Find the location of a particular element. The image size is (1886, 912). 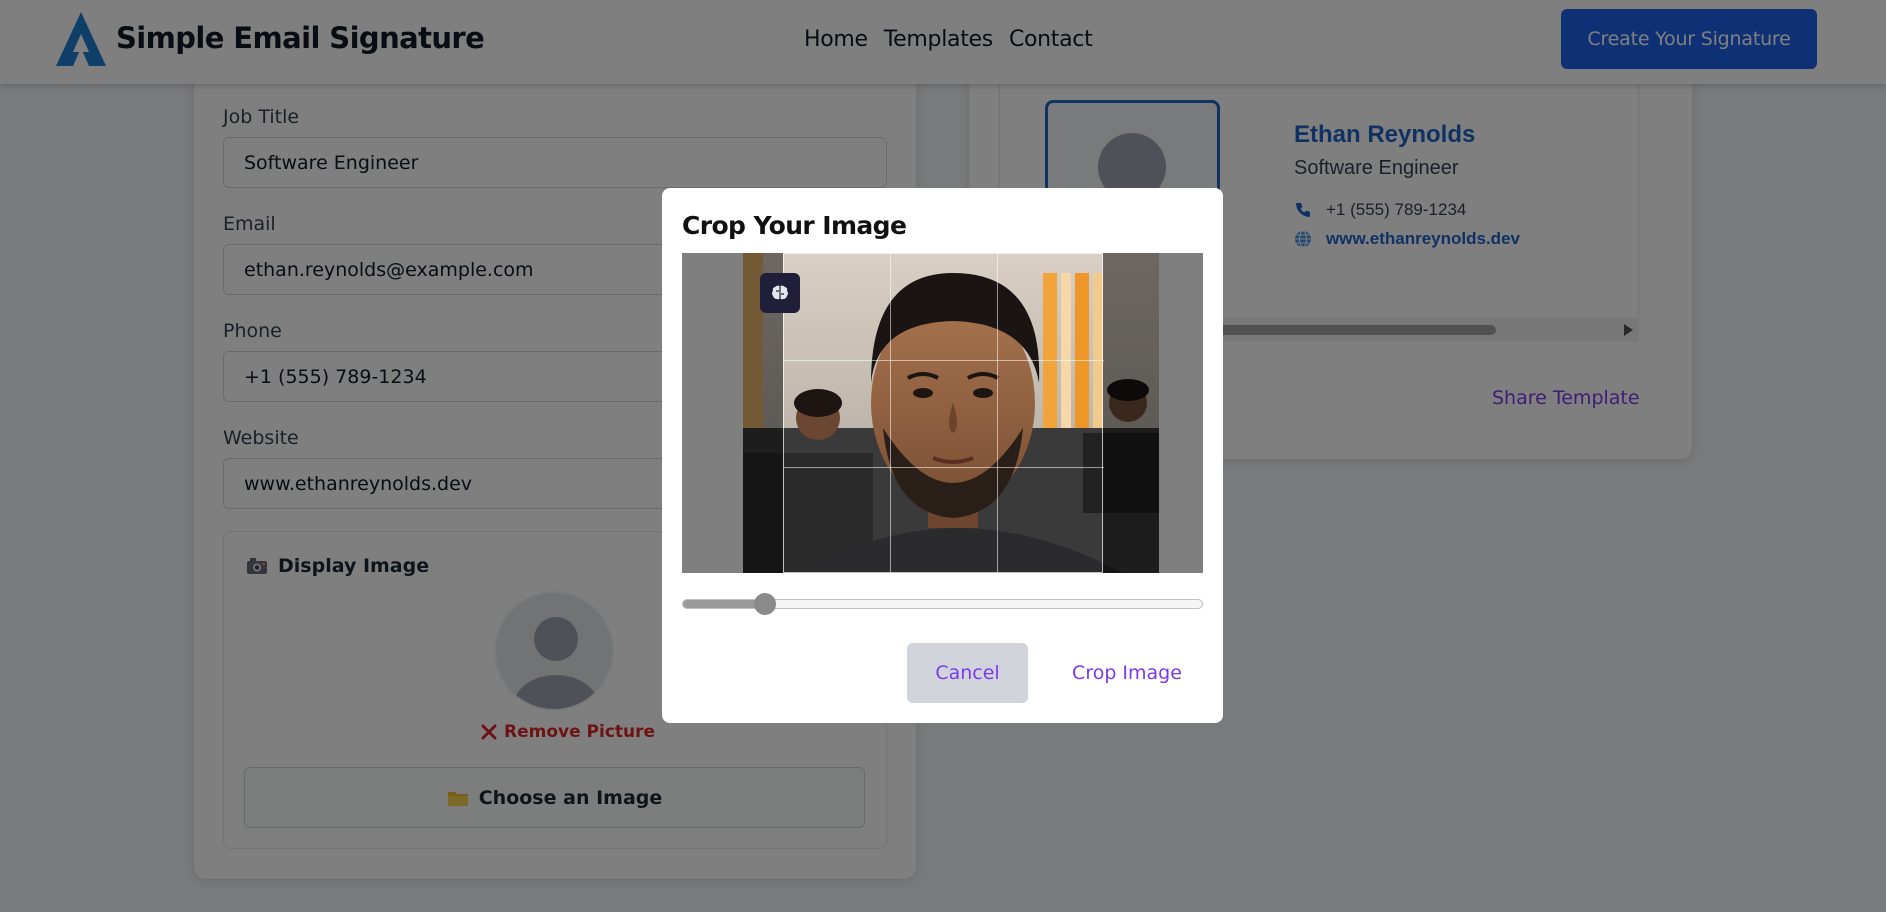

crop-mask-right is located at coordinates (1131, 413).